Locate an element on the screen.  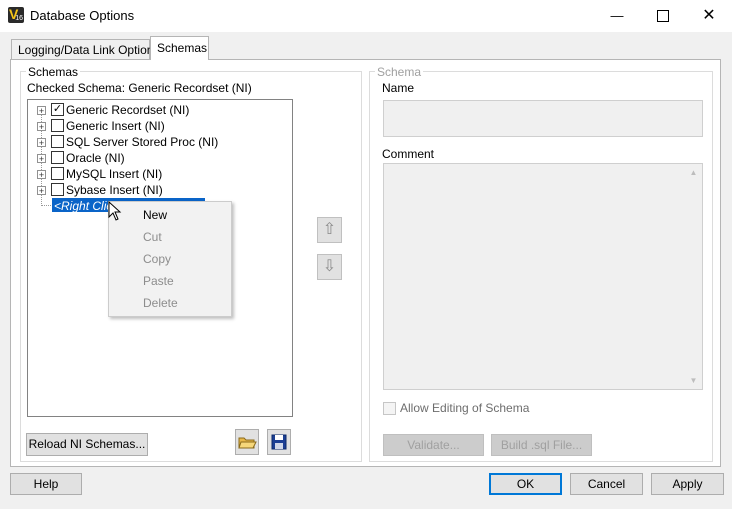
schema-group-legend: Schema is located at coordinates (399, 72).